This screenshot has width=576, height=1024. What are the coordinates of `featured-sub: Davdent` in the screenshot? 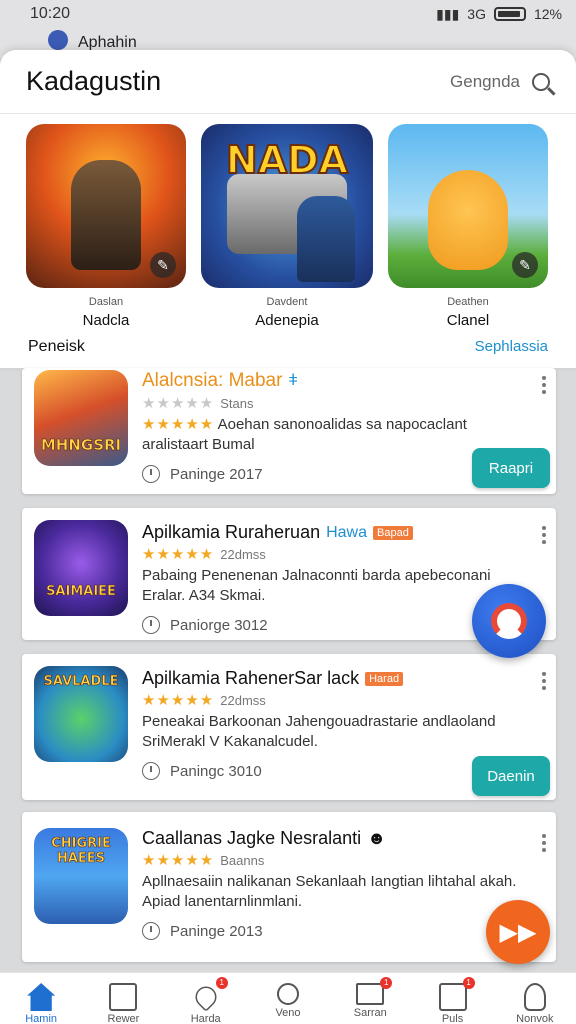 It's located at (287, 302).